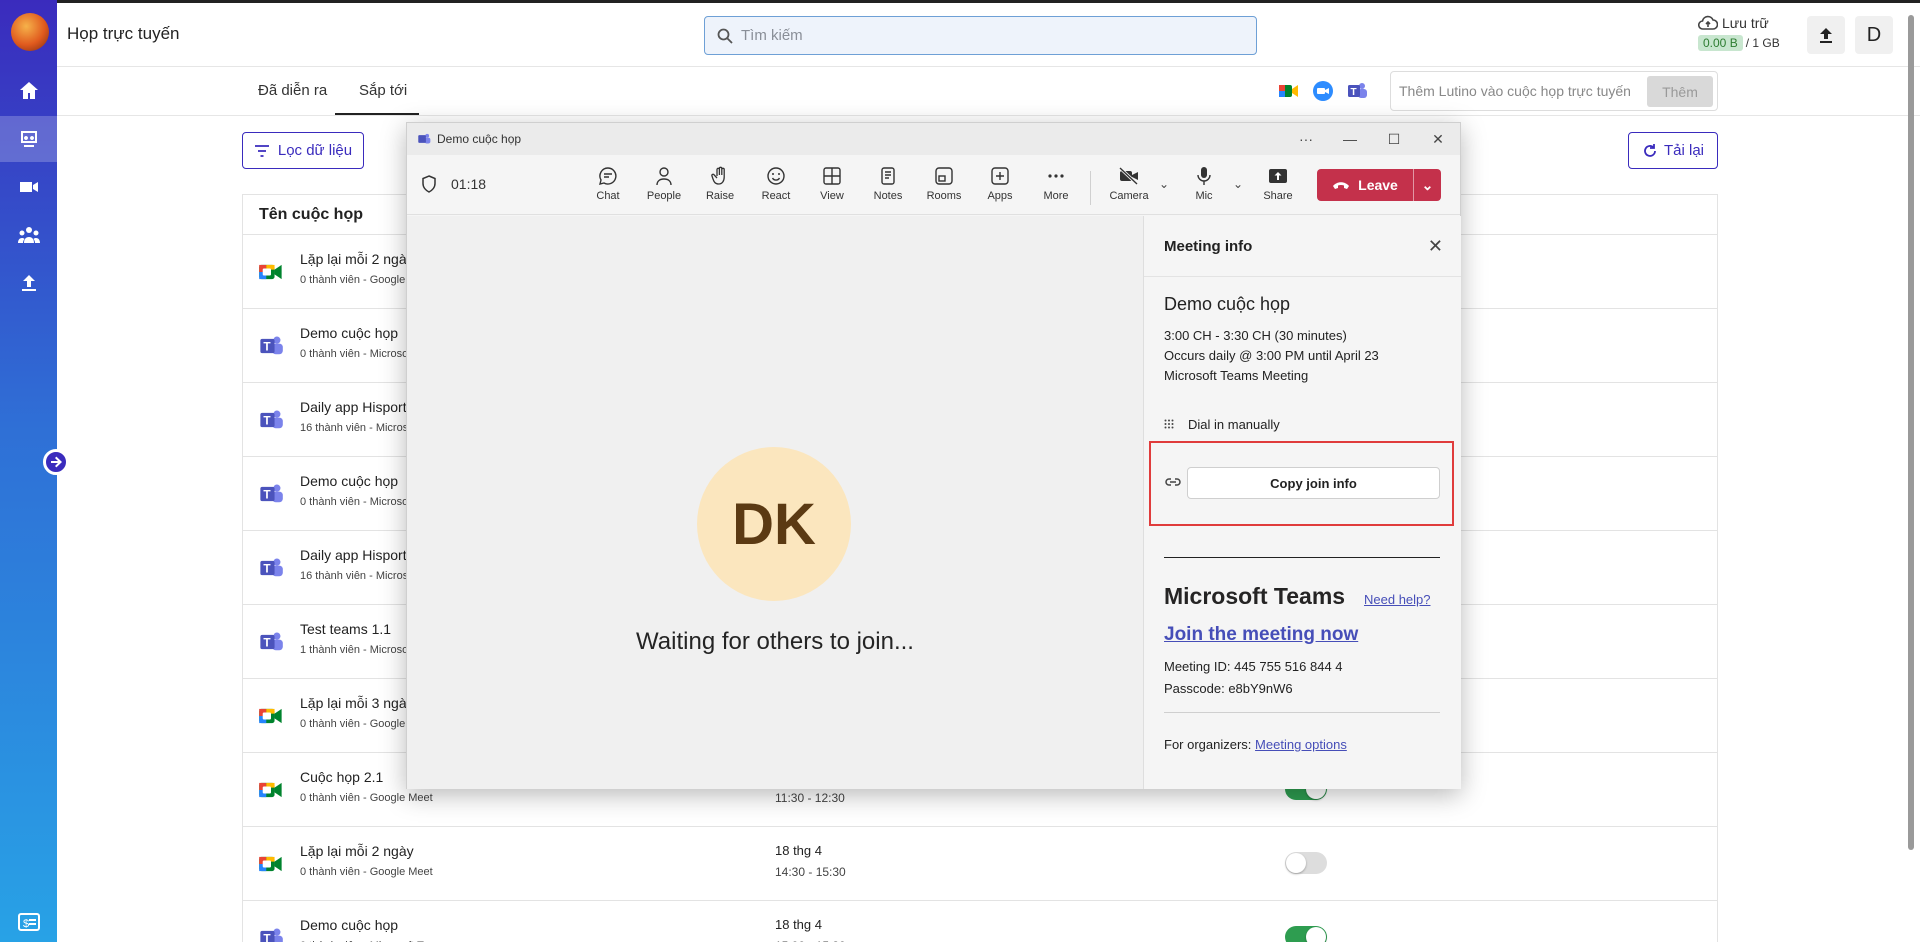  I want to click on window-controls: ··· — ☐ ✕, so click(1372, 139).